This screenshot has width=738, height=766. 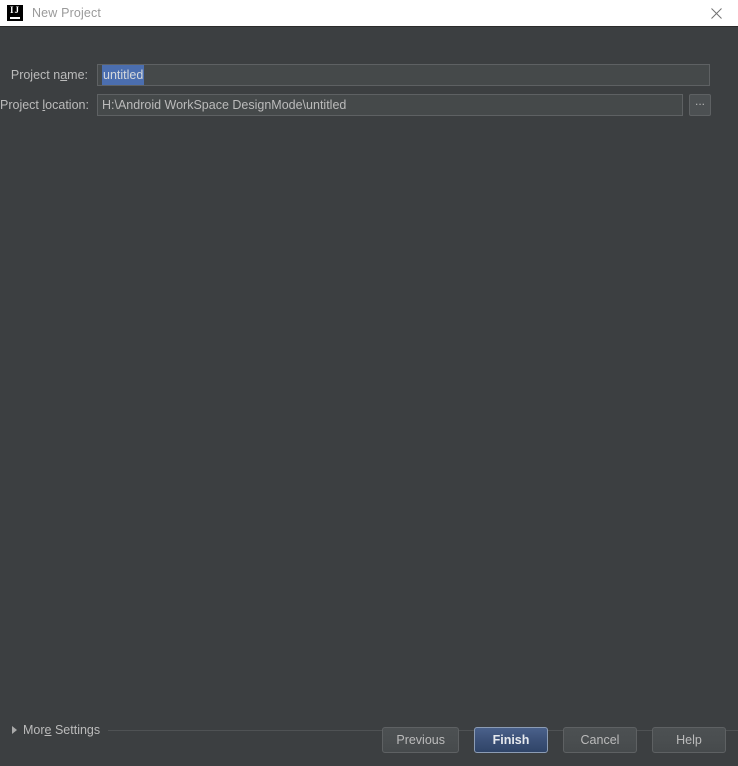 I want to click on help-button-label: Help, so click(x=689, y=740).